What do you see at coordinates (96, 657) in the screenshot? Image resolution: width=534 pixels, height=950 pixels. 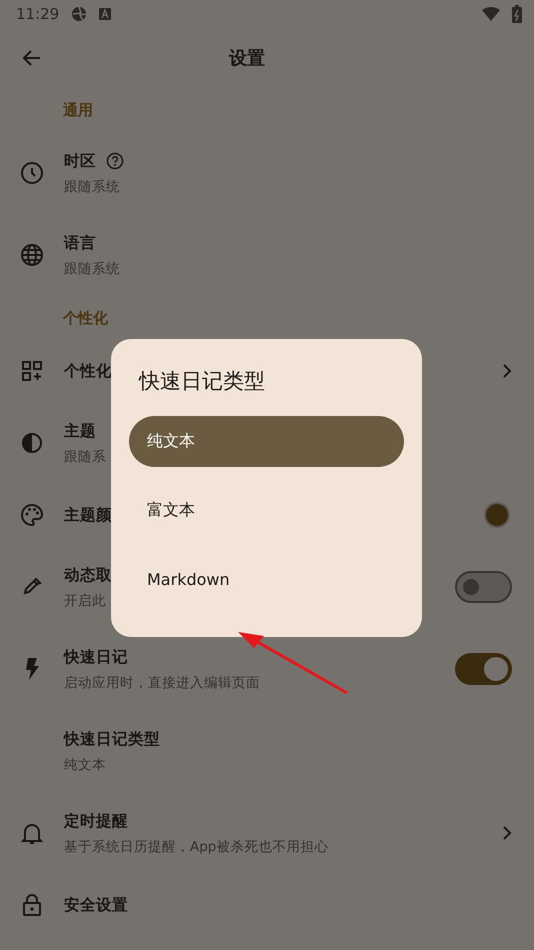 I see `setting-title: 快速日记` at bounding box center [96, 657].